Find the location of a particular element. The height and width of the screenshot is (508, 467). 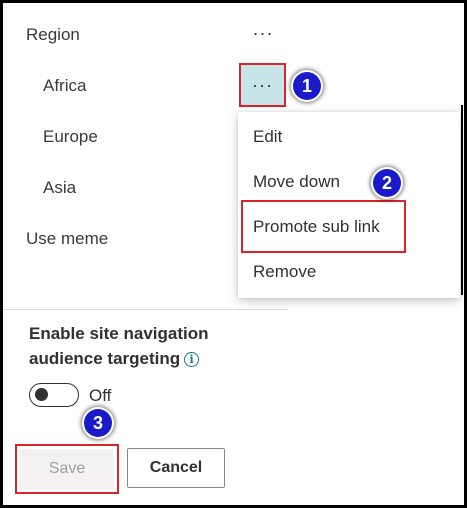

heading-line-1: Enable site navigation is located at coordinates (119, 333).